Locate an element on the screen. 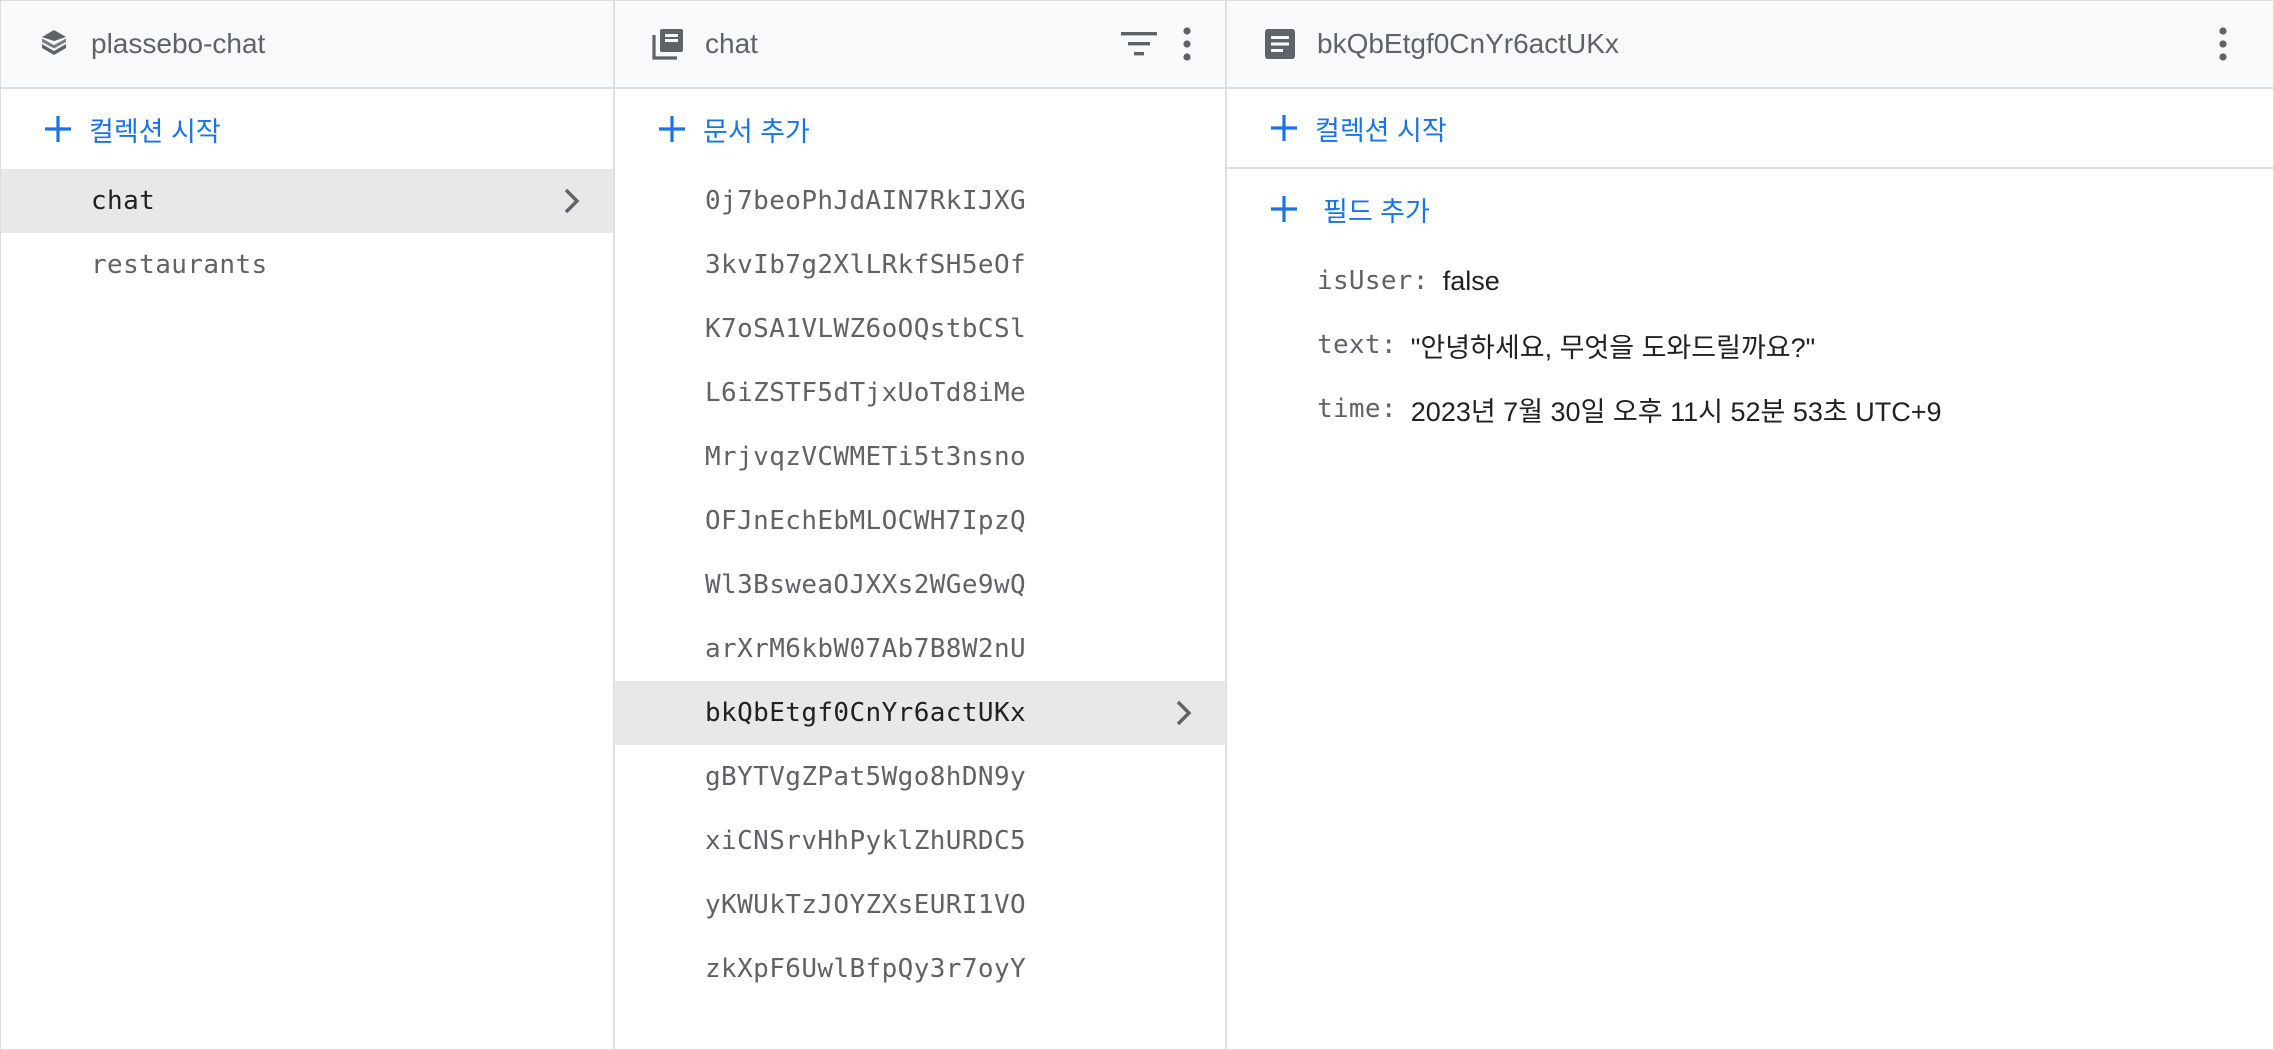  document-item: 3kvIb7g2XlLRkfSH5eOf is located at coordinates (920, 265).